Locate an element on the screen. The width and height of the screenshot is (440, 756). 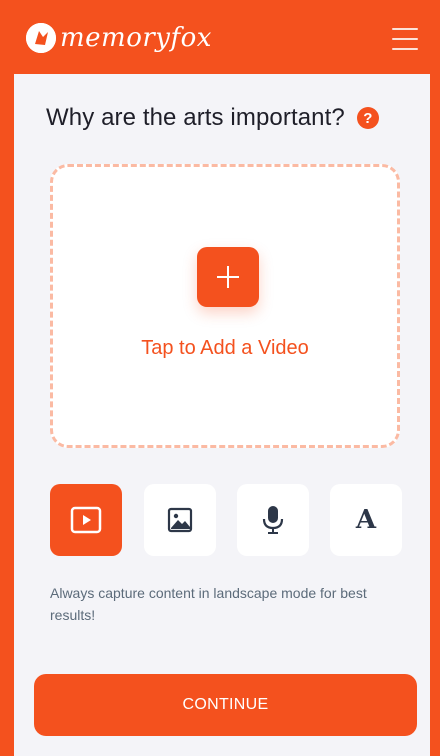
brand-name: memoryfox is located at coordinates (136, 38).